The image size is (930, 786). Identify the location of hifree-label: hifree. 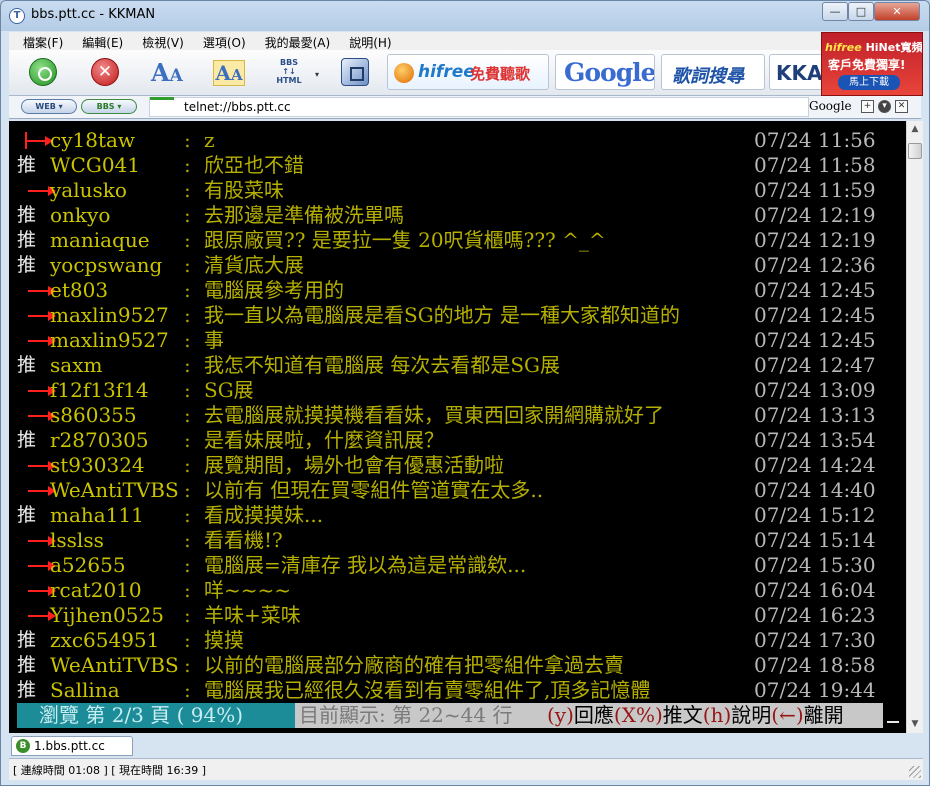
(446, 72).